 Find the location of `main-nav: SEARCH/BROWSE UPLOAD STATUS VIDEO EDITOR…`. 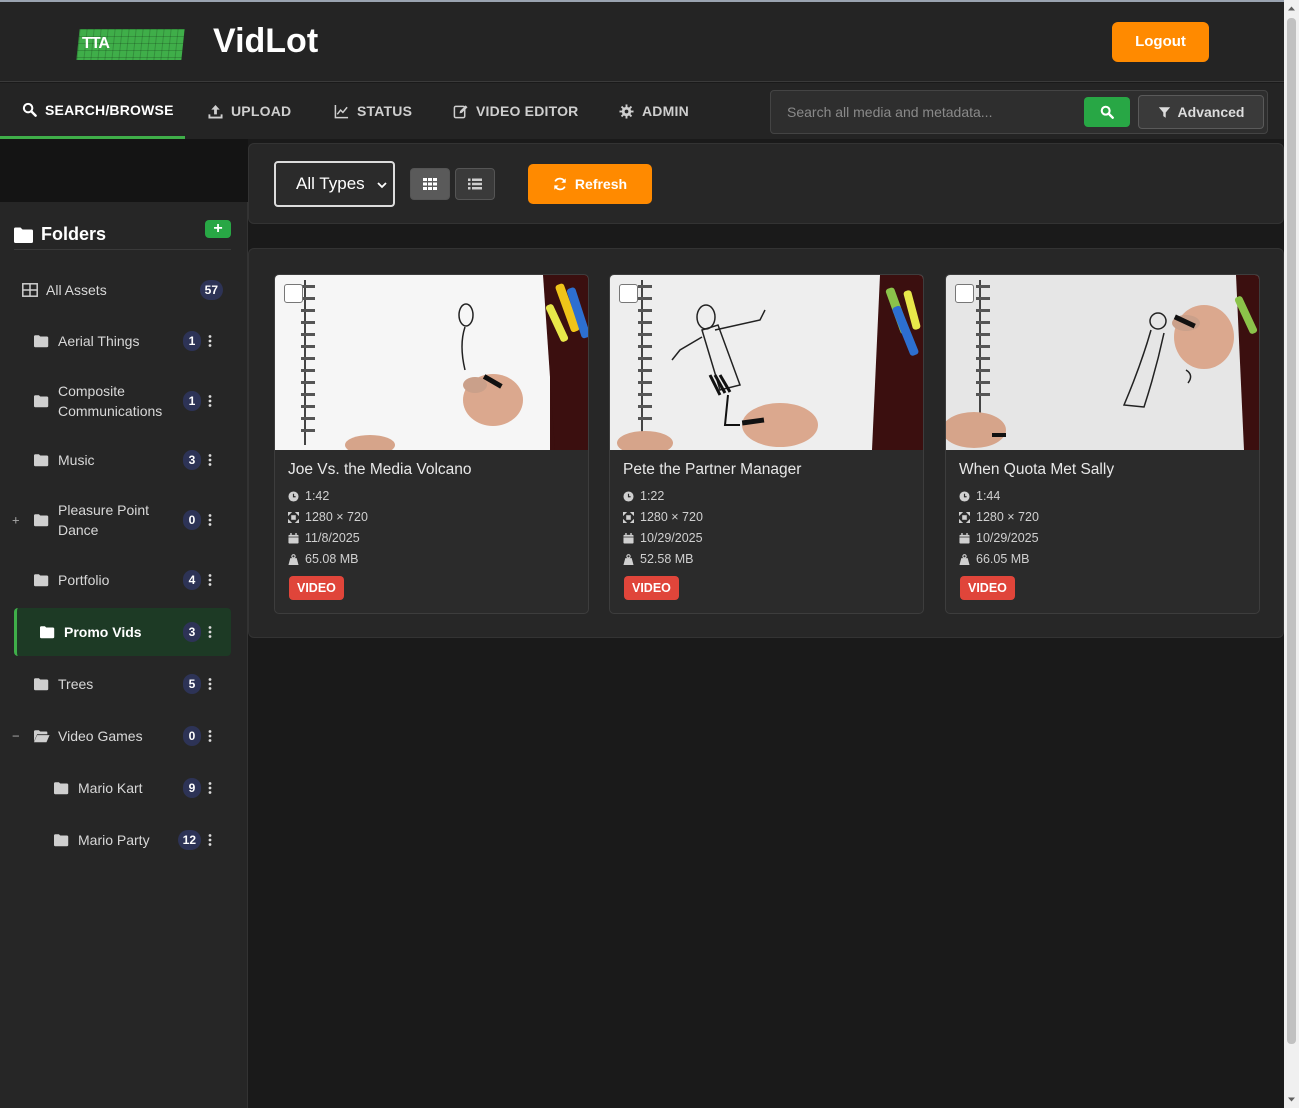

main-nav: SEARCH/BROWSE UPLOAD STATUS VIDEO EDITOR… is located at coordinates (642, 111).